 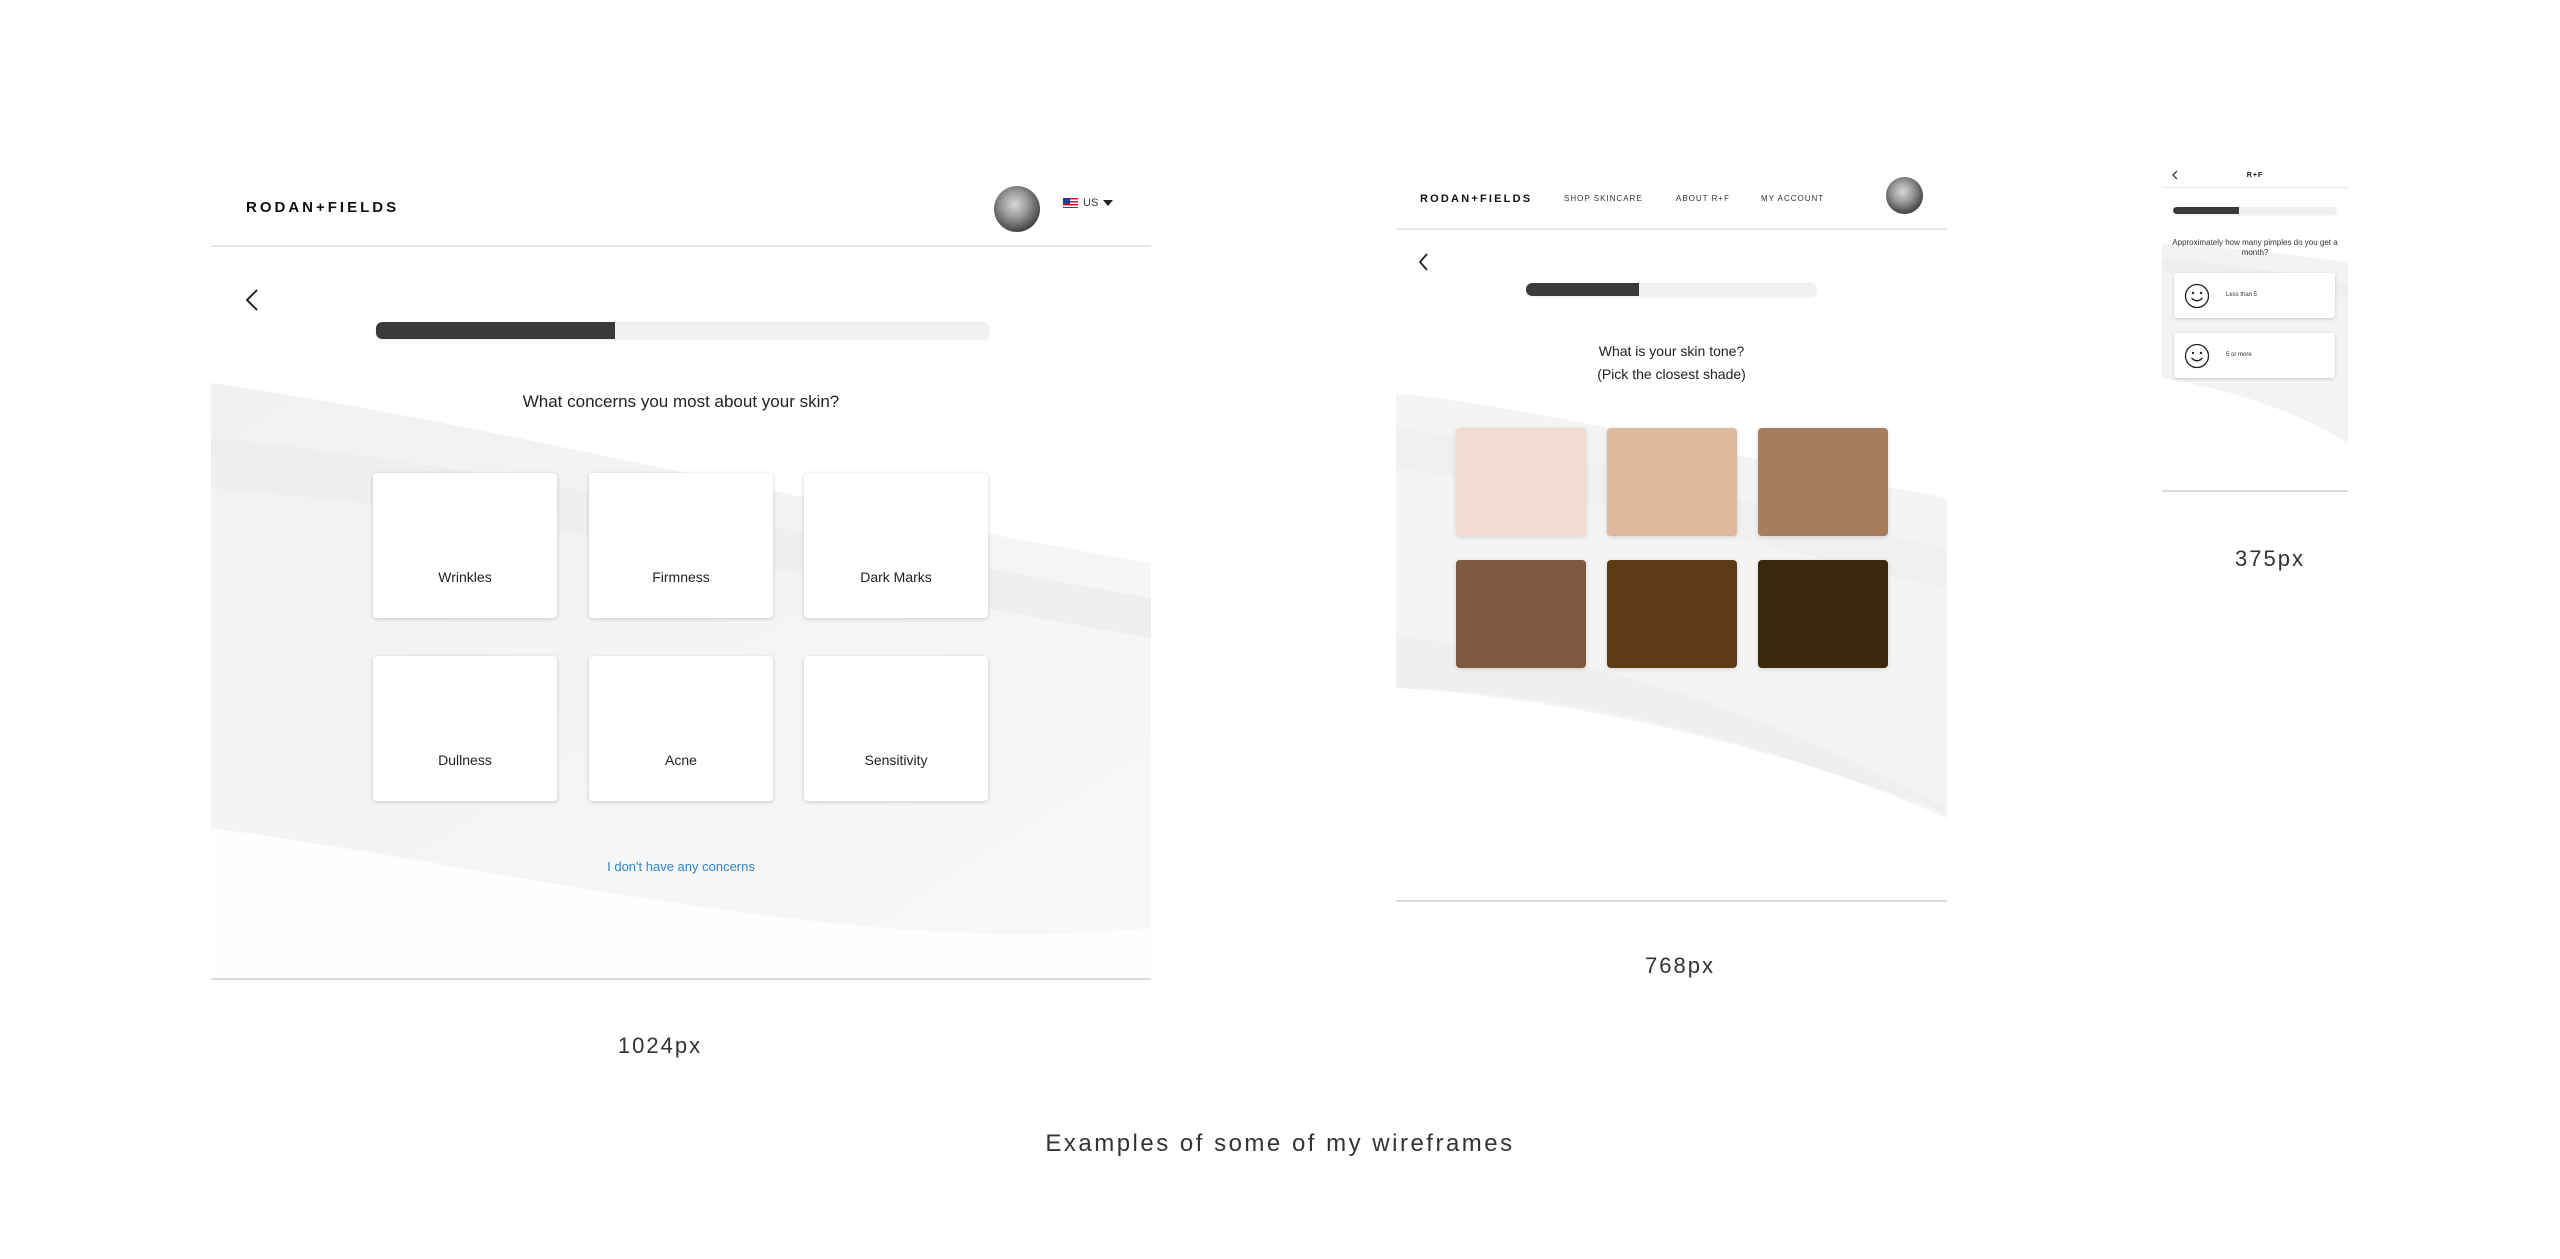 I want to click on option-label: Dark Marks, so click(x=896, y=577).